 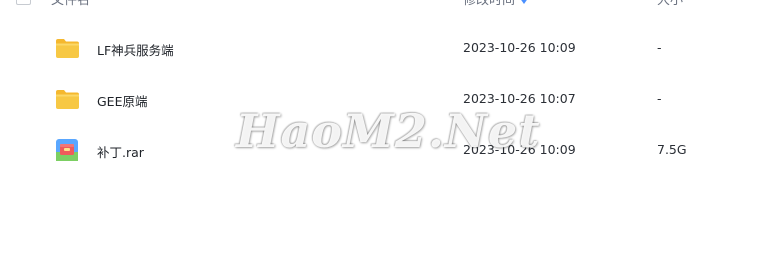 I want to click on file-size: 7.5G, so click(x=672, y=149).